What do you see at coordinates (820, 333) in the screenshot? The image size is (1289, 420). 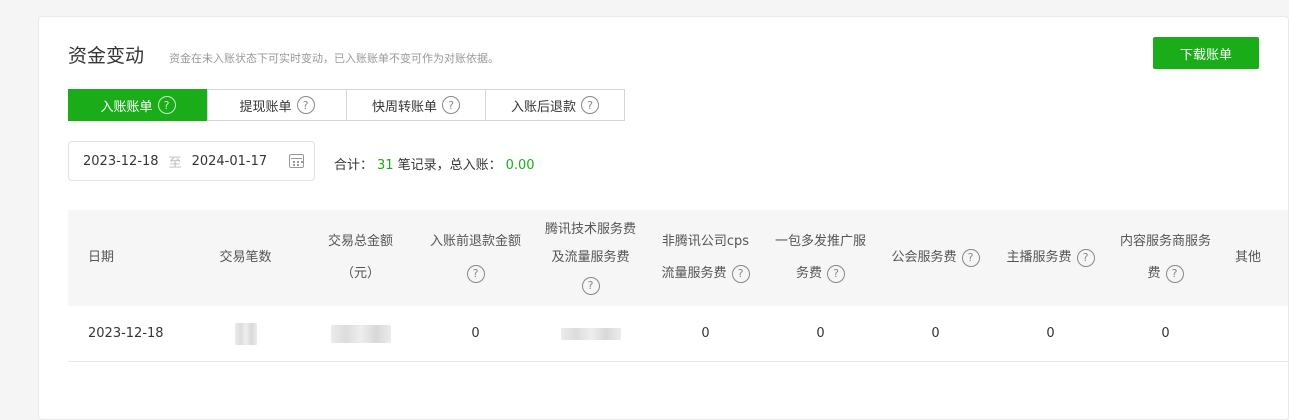 I see `cell-bundle-promotion-fee: 0` at bounding box center [820, 333].